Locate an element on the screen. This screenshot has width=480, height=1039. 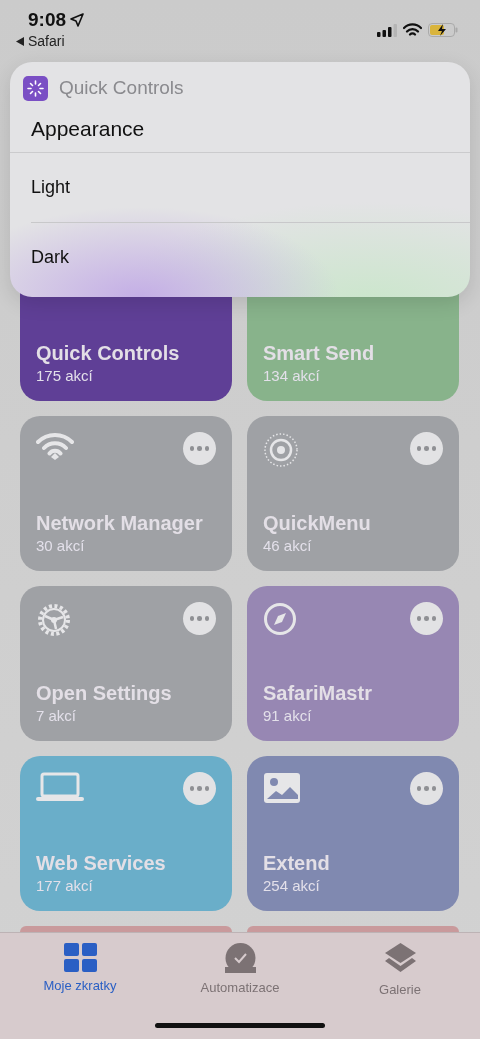
clock-check-icon is located at coordinates (240, 958).